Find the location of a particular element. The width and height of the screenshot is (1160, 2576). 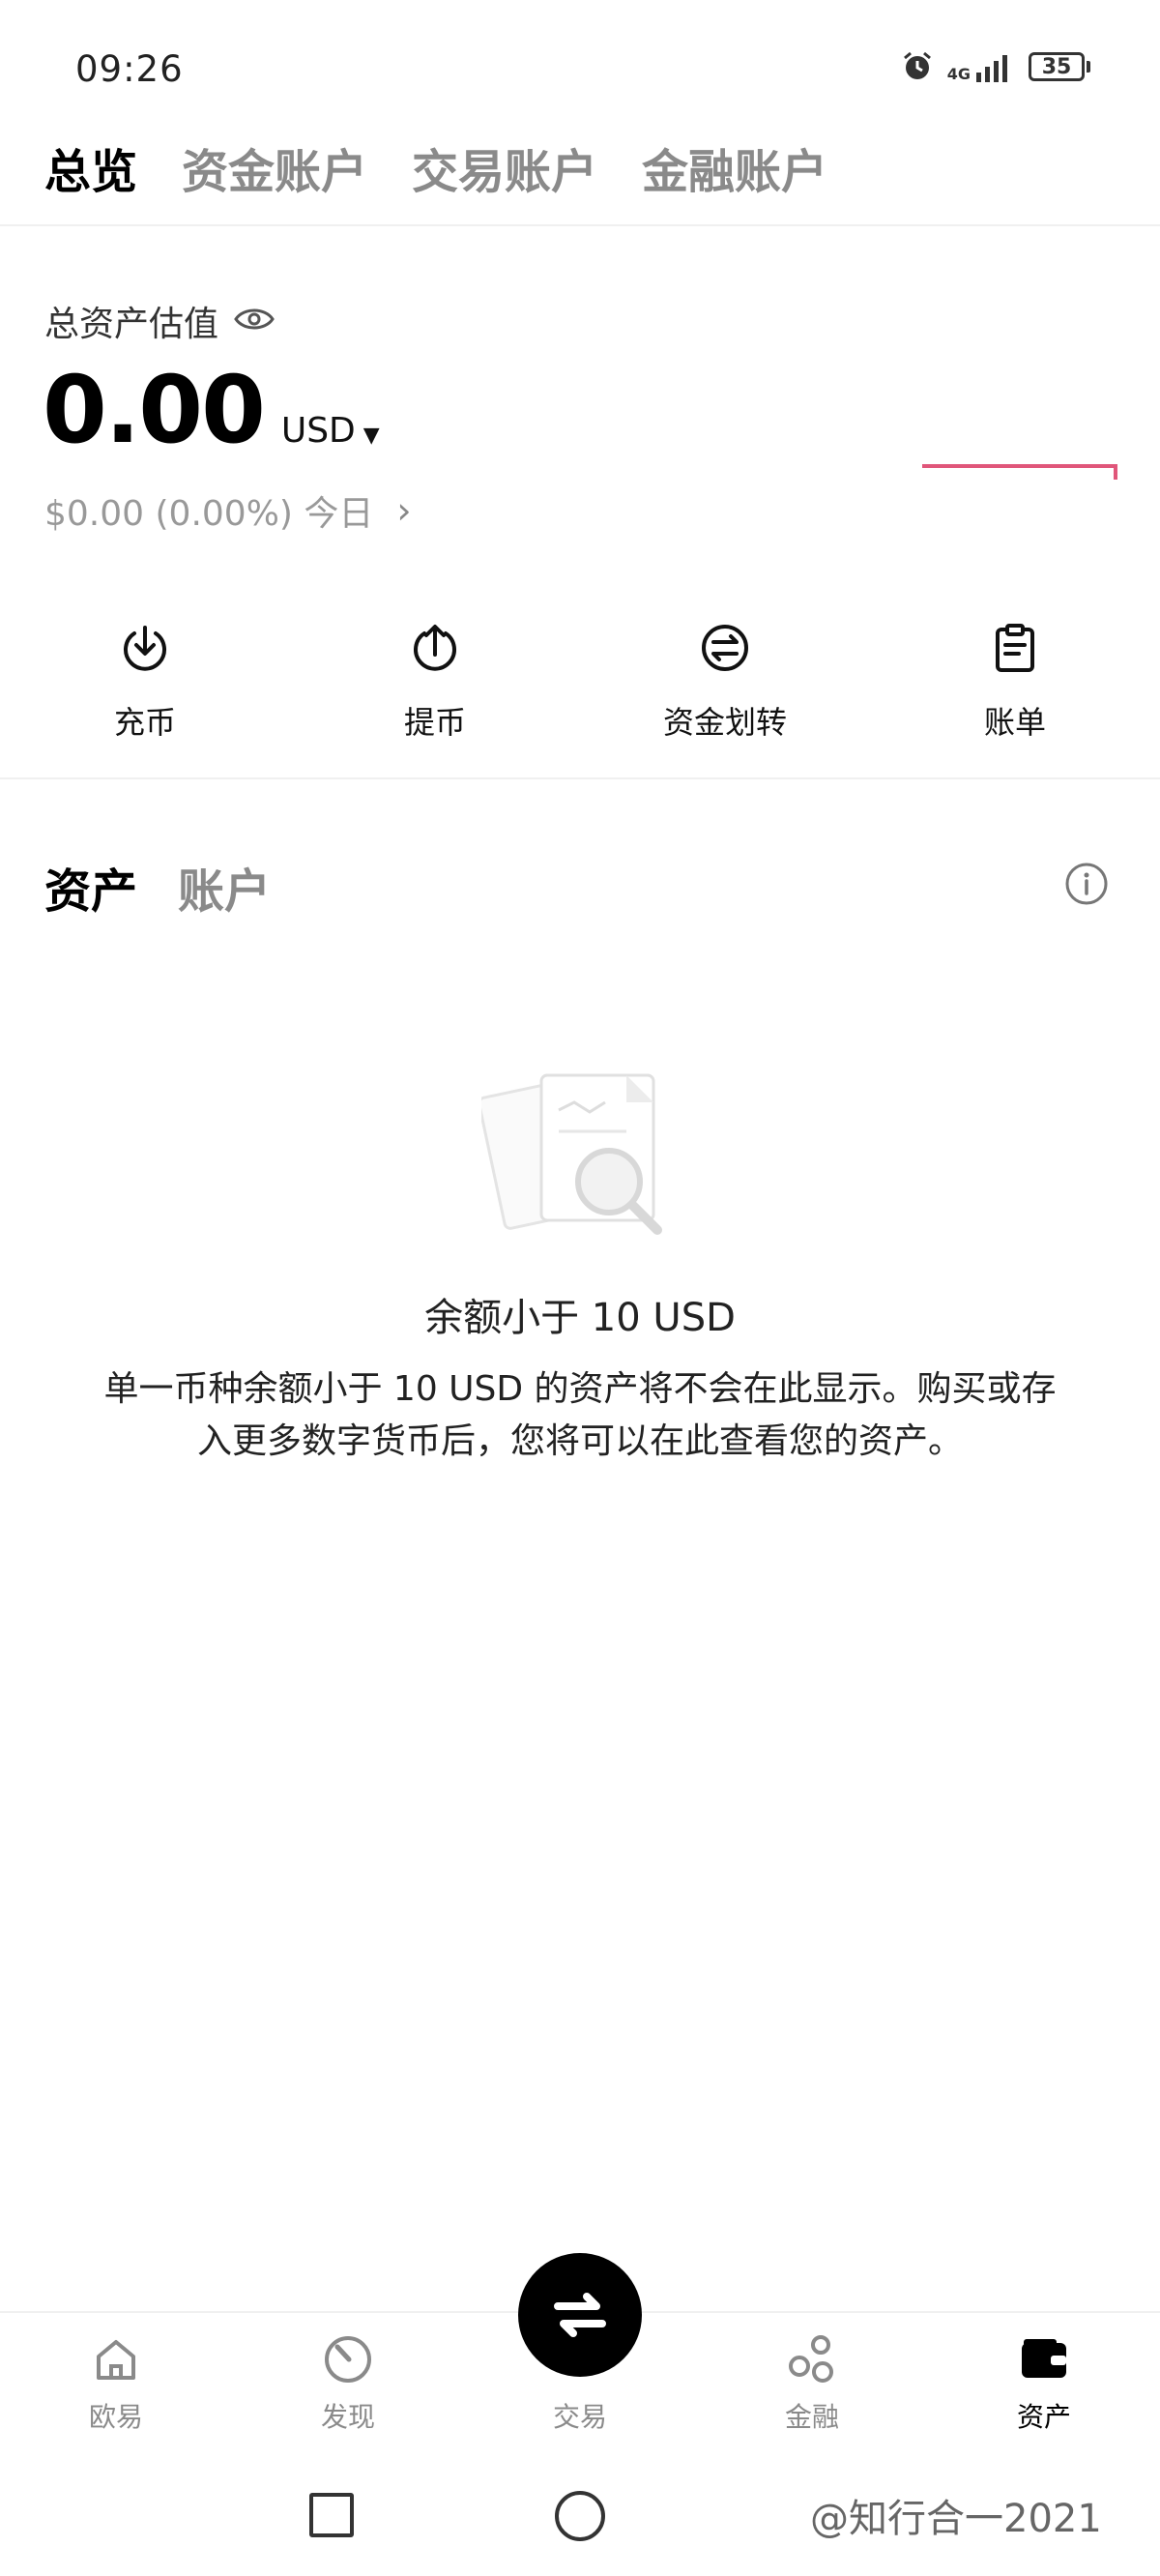

tab-funding-account: 资金账户 is located at coordinates (274, 167).